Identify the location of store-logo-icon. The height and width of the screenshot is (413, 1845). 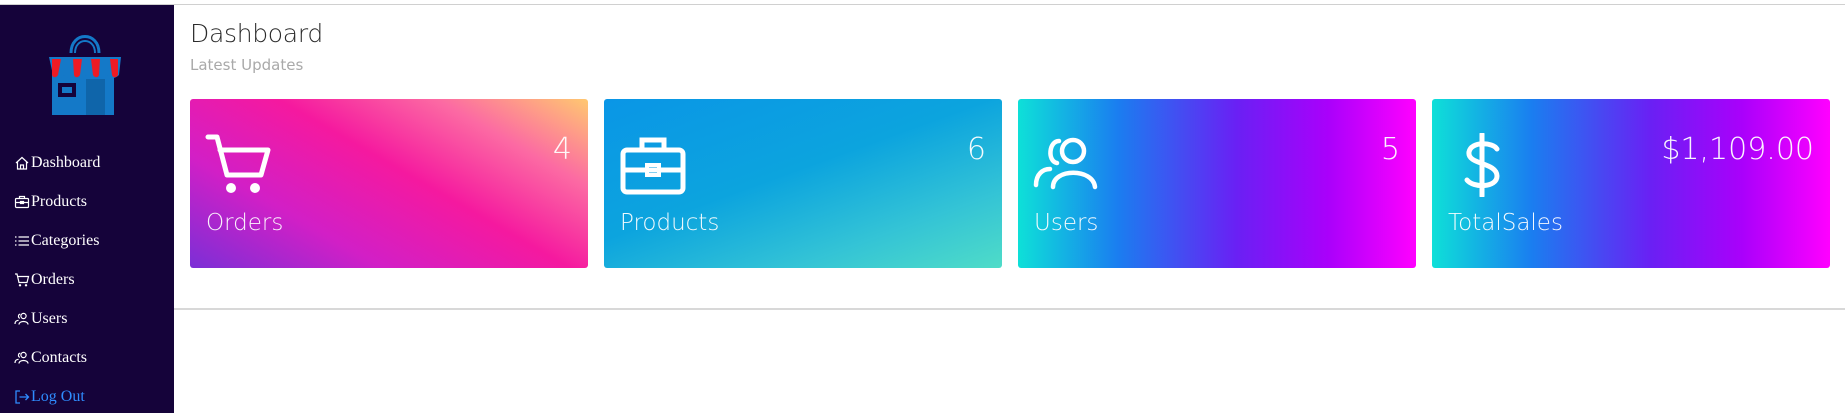
(85, 69).